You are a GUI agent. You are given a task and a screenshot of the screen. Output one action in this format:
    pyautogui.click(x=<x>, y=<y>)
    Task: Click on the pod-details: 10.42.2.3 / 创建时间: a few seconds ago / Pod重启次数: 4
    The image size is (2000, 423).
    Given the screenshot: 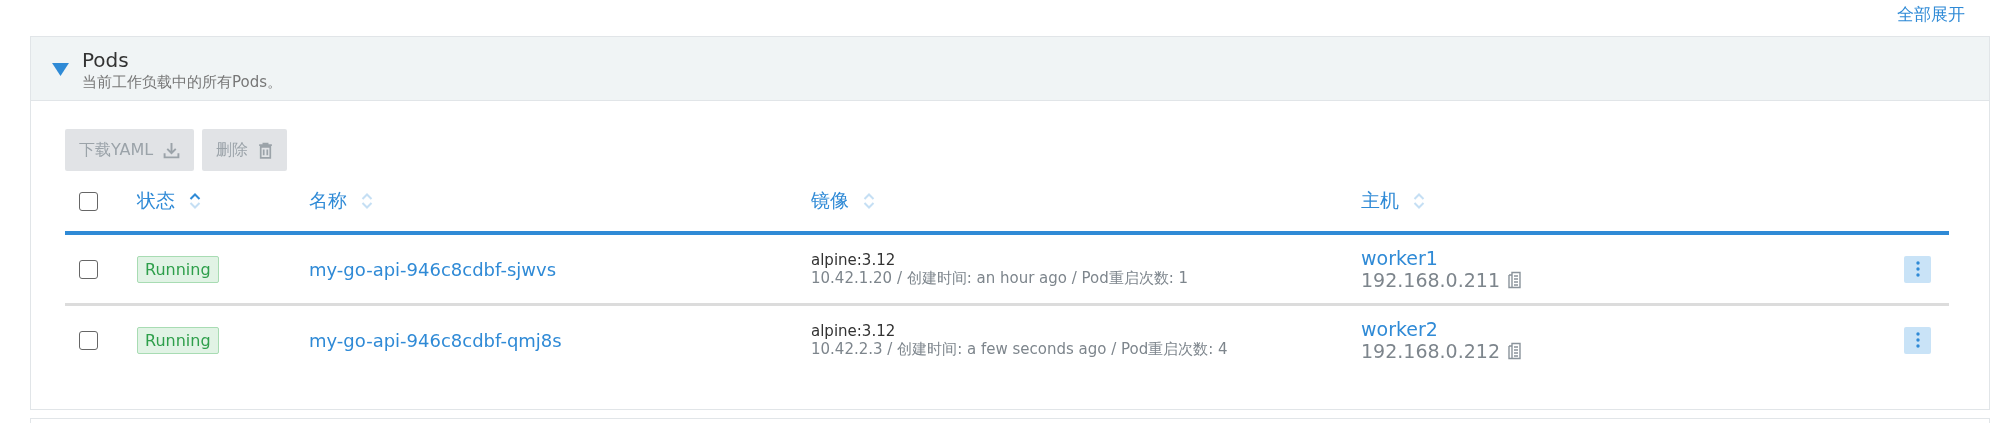 What is the action you would take?
    pyautogui.click(x=1020, y=349)
    